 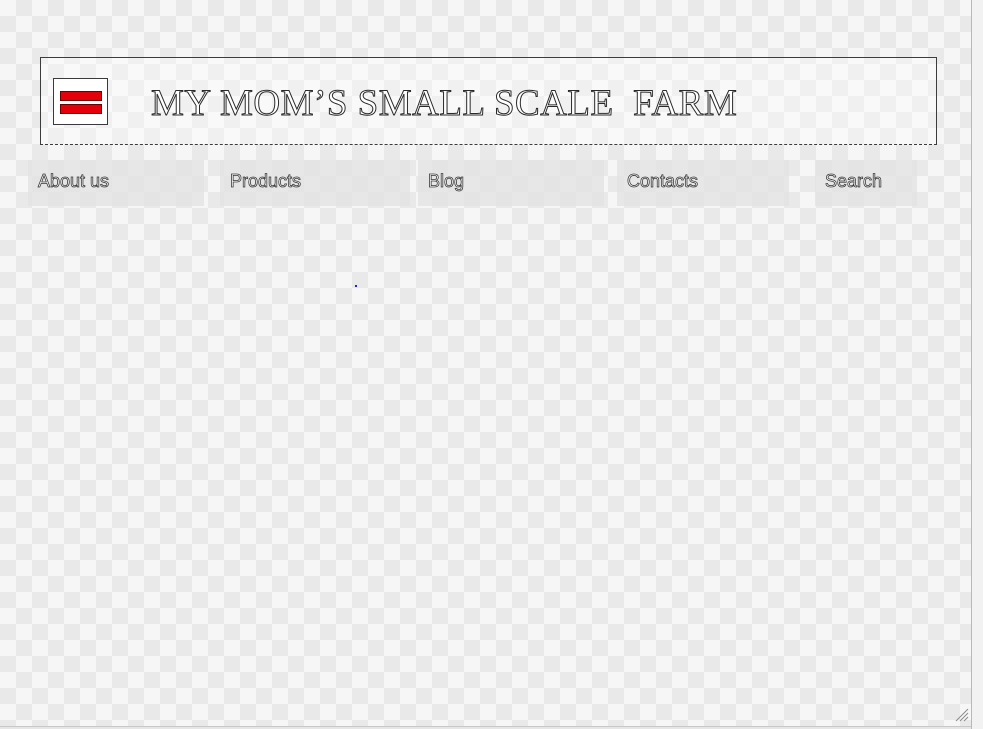 What do you see at coordinates (961, 714) in the screenshot?
I see `resize-grip-icon` at bounding box center [961, 714].